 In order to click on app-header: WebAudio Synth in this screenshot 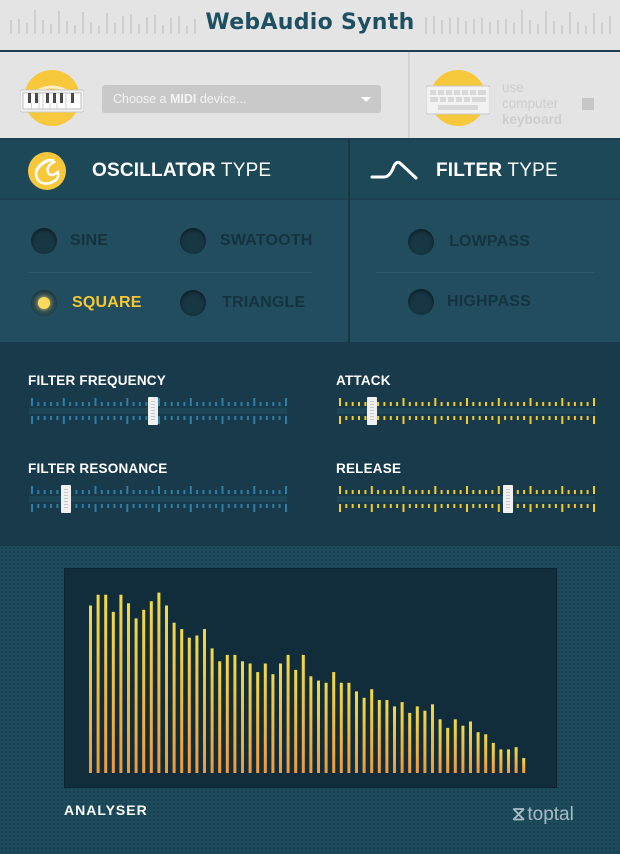, I will do `click(310, 25)`.